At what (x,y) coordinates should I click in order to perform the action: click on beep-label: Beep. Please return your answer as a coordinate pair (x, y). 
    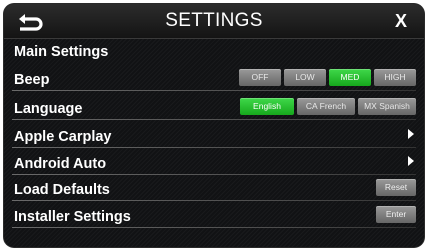
    Looking at the image, I should click on (32, 80).